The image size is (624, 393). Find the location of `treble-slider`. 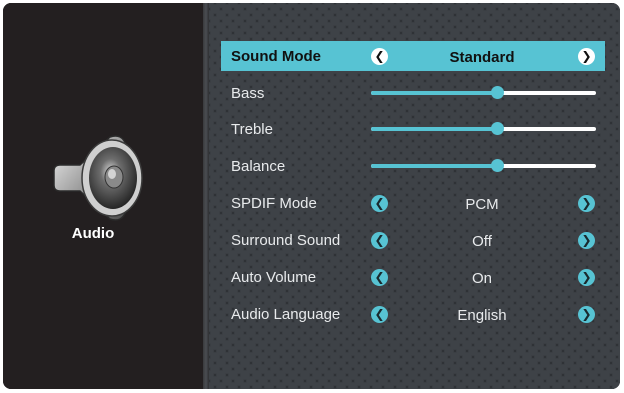

treble-slider is located at coordinates (483, 128).